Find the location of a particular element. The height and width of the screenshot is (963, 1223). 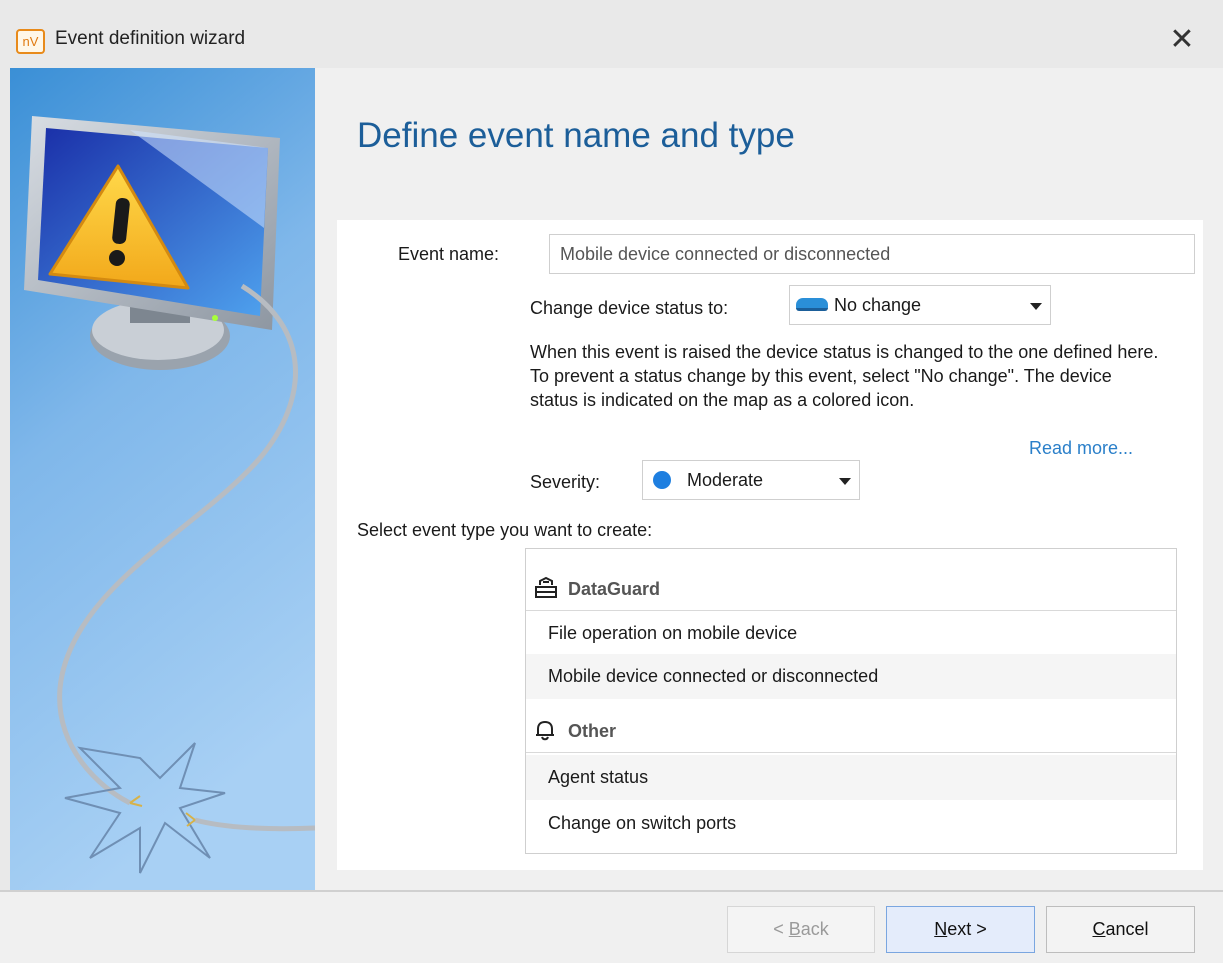

group-header-other: Other is located at coordinates (851, 730).